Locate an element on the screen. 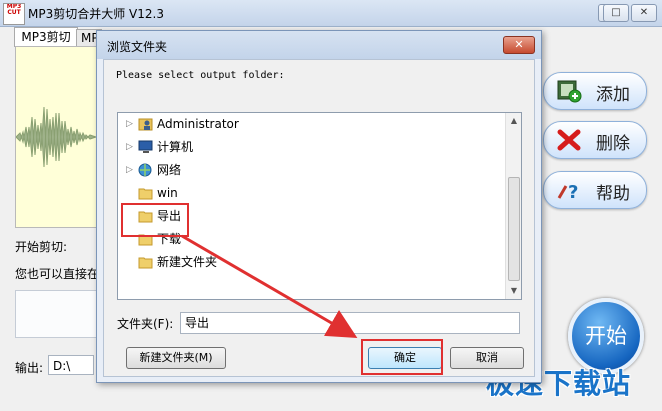  tree-node-win: win is located at coordinates (311, 193).